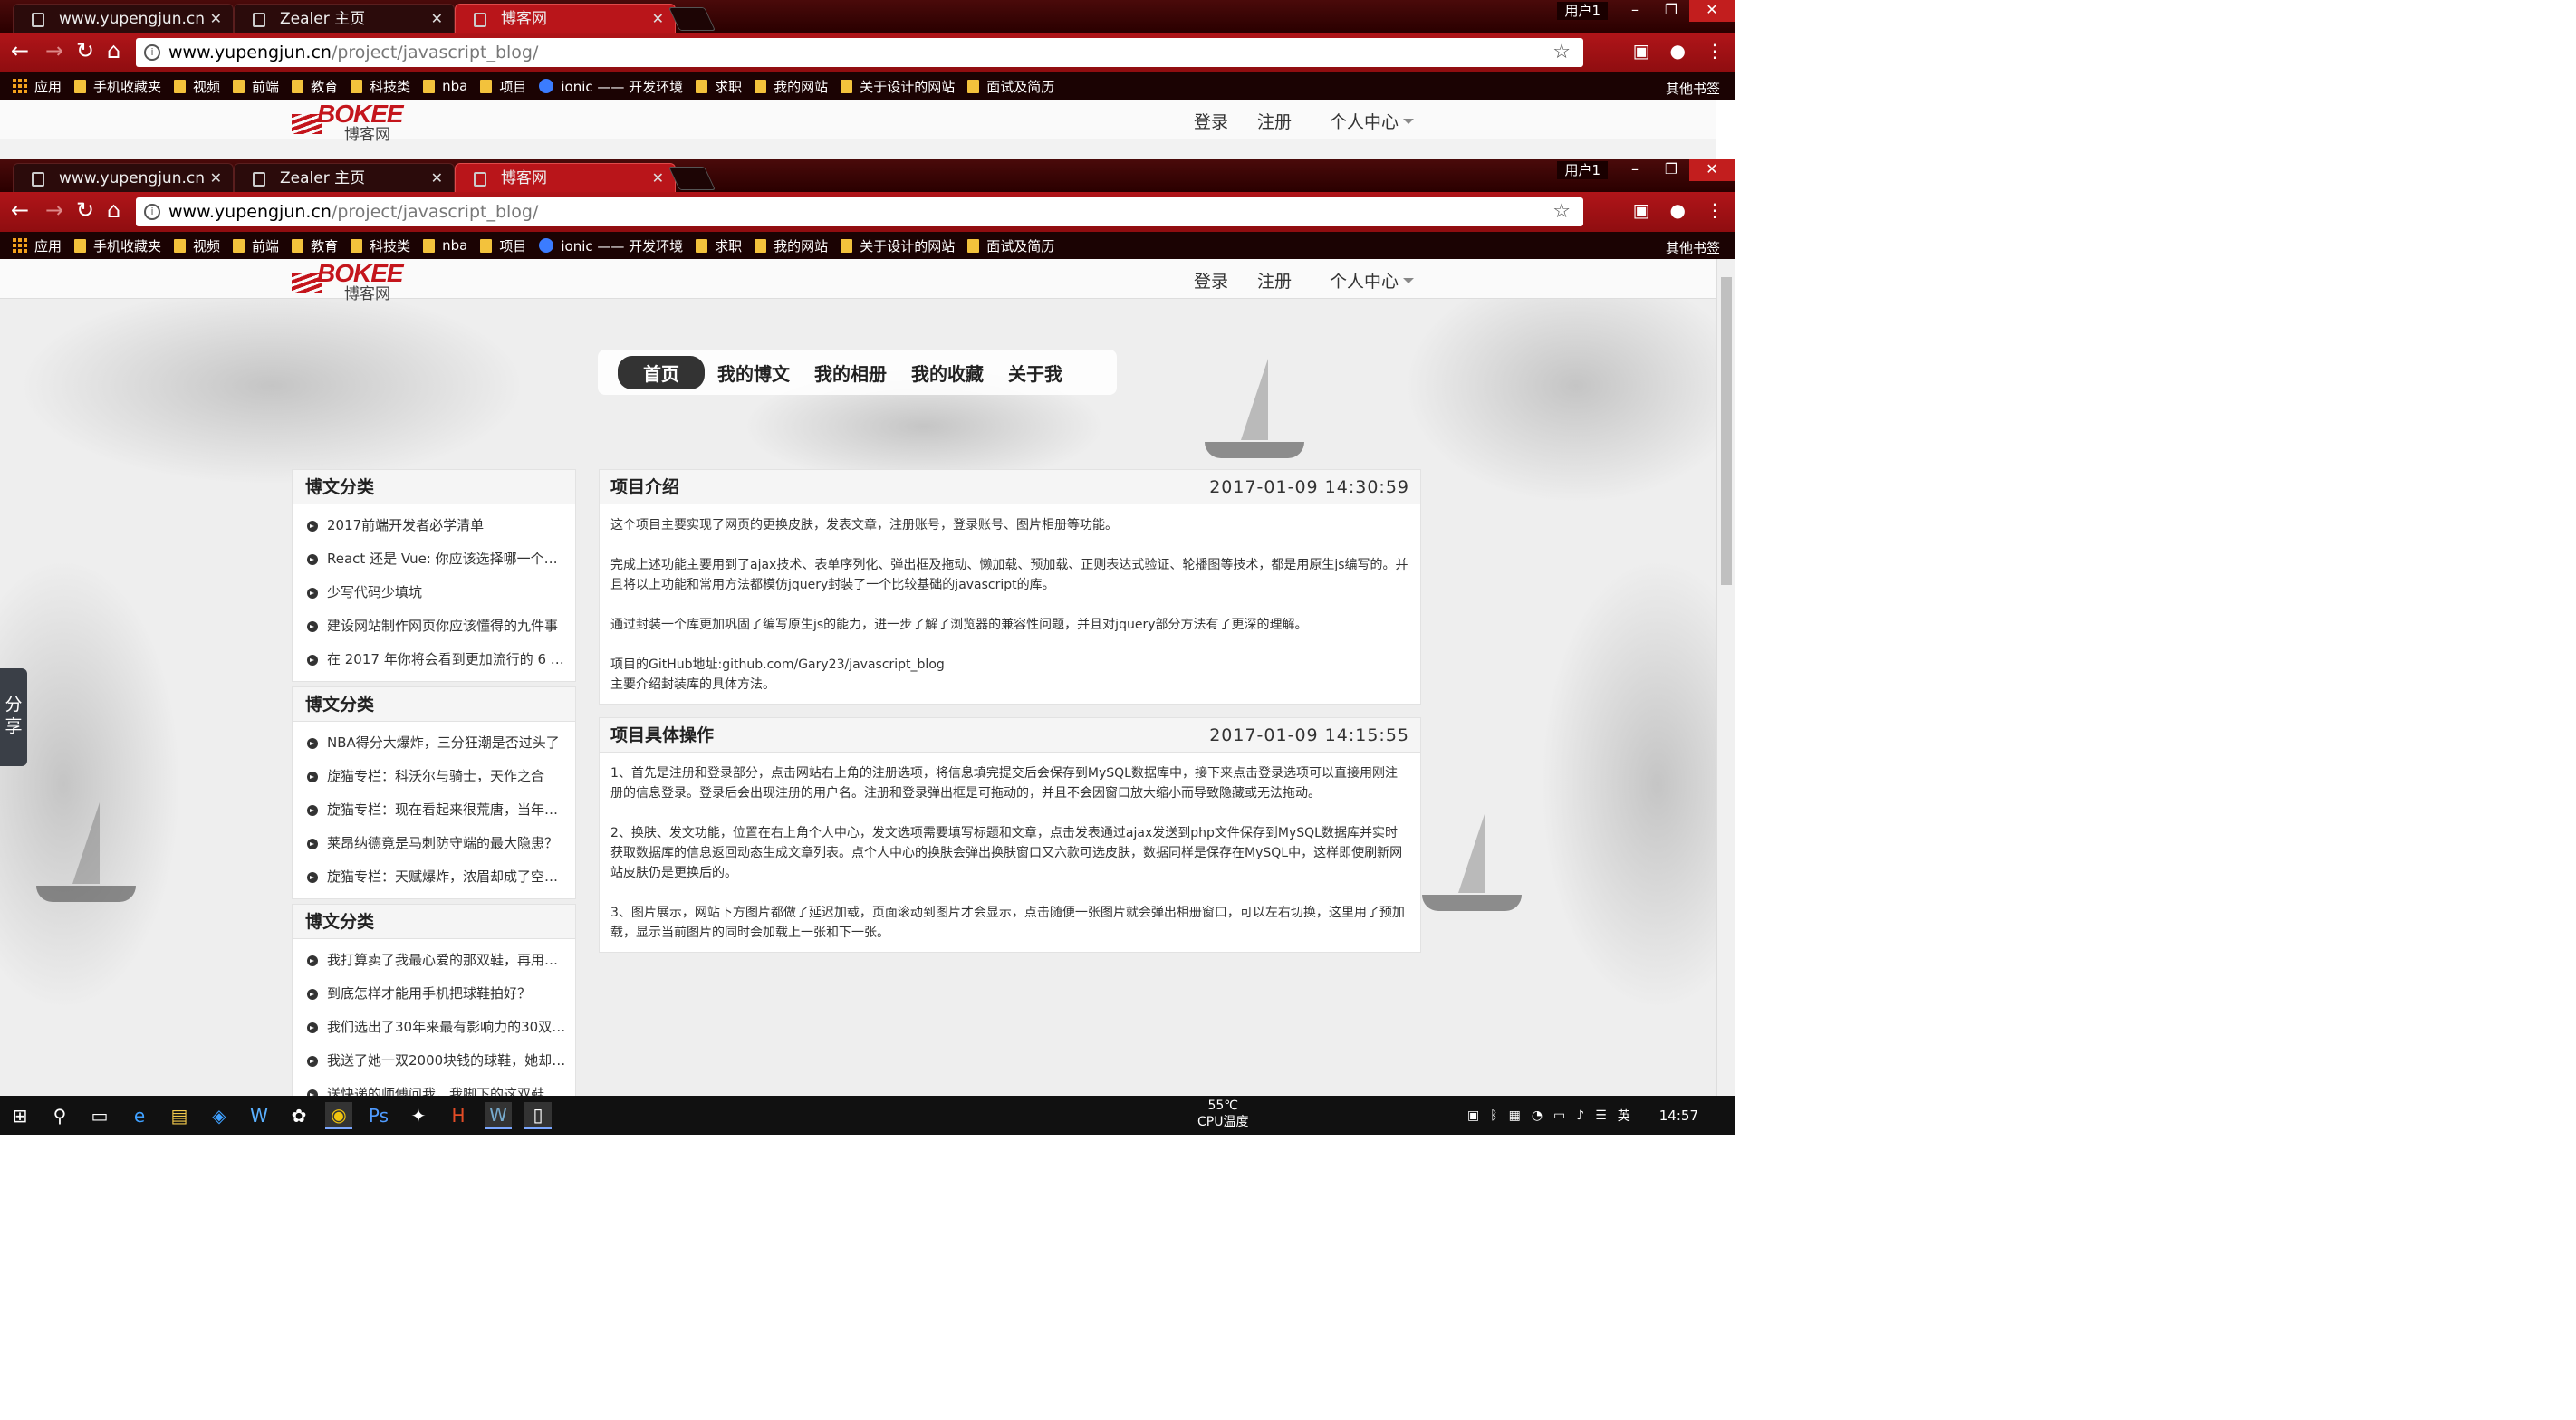  Describe the element at coordinates (179, 1115) in the screenshot. I see `file-explorer-icon: ▤` at that location.